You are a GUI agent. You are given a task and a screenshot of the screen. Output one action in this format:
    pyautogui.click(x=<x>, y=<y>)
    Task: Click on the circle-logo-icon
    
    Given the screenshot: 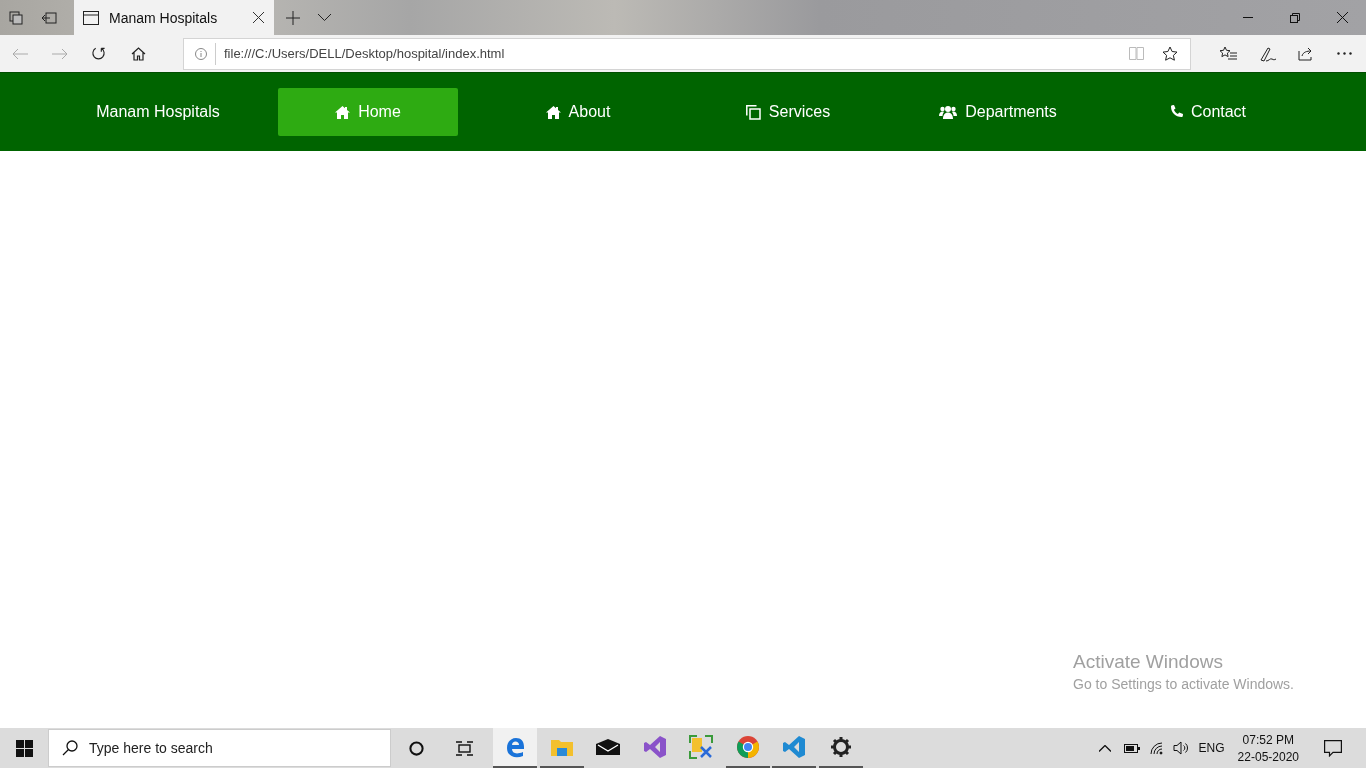 What is the action you would take?
    pyautogui.click(x=747, y=747)
    